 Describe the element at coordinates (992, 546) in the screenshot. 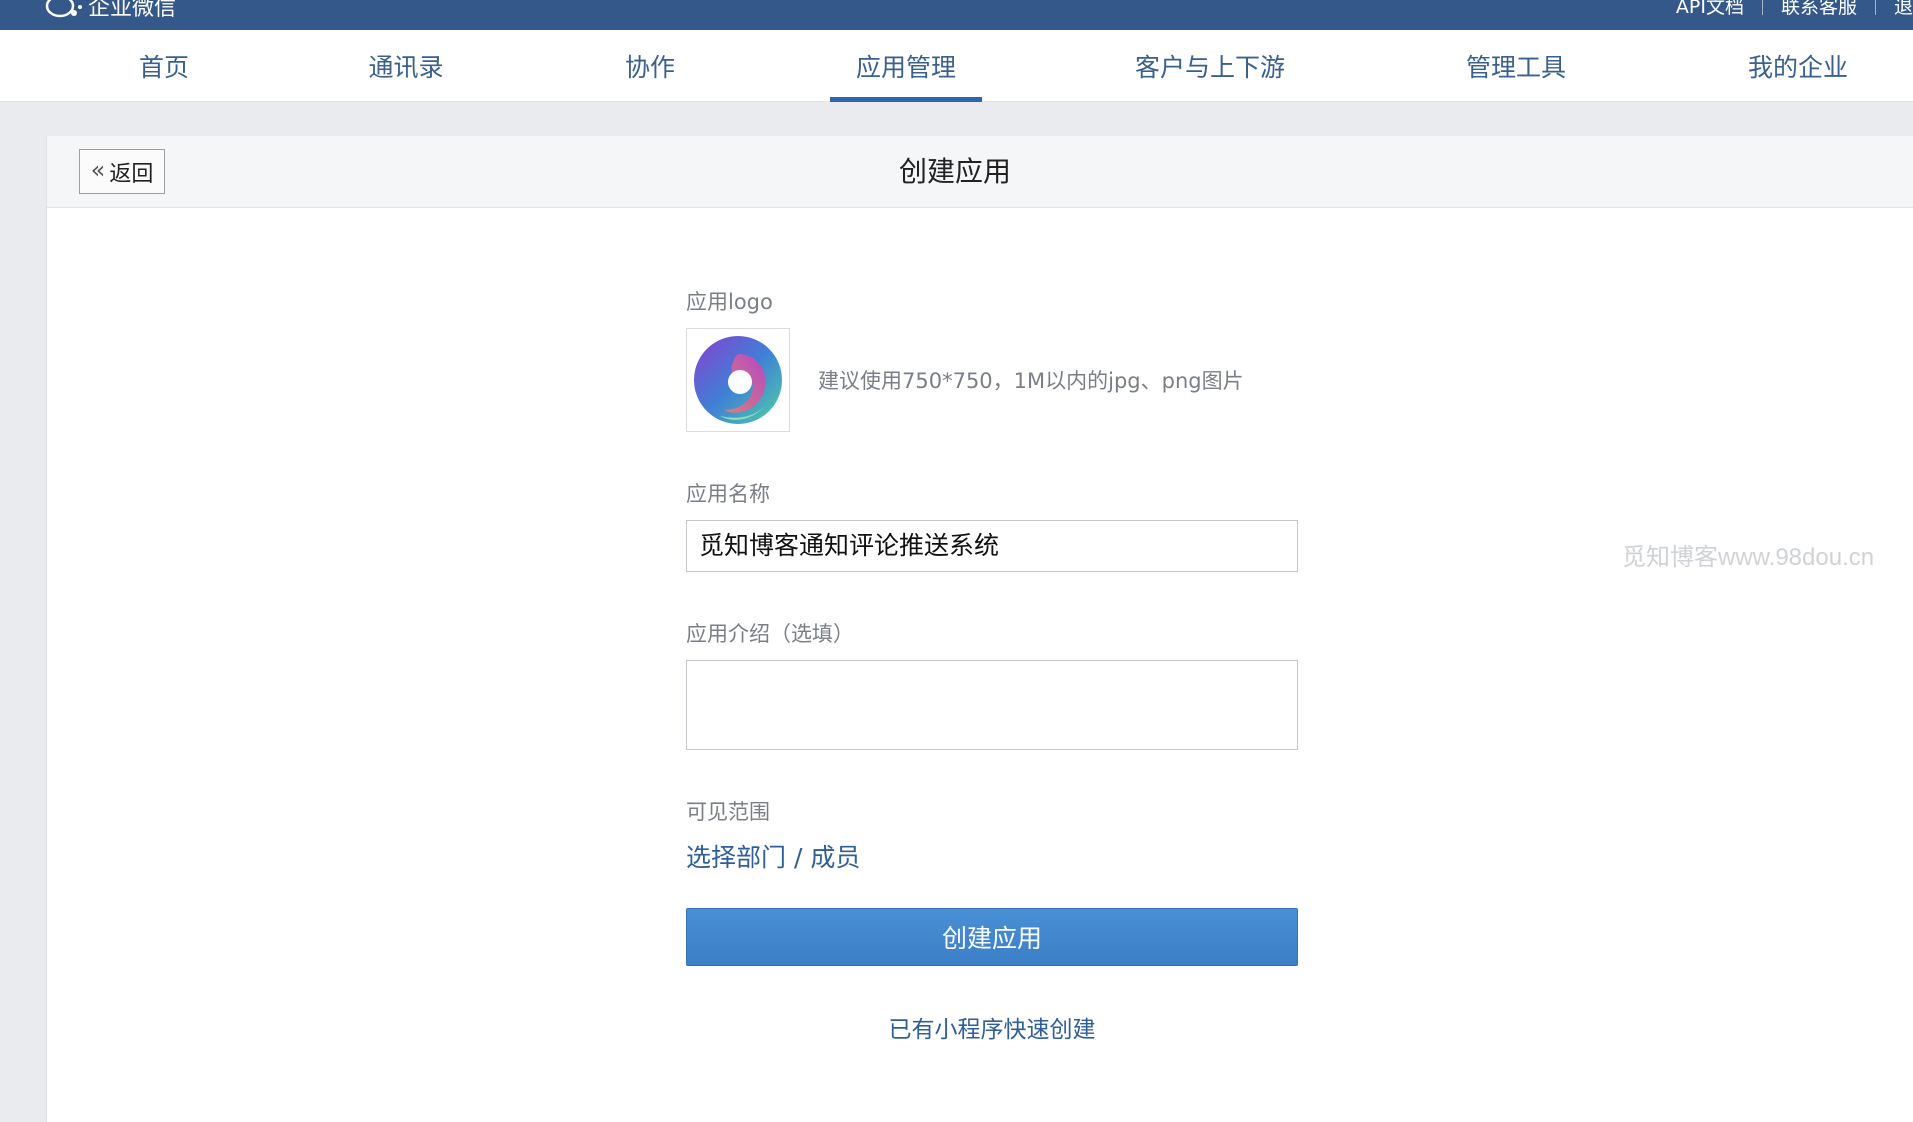

I see `app-name-input: 觅知博客通知评论推送系统` at that location.